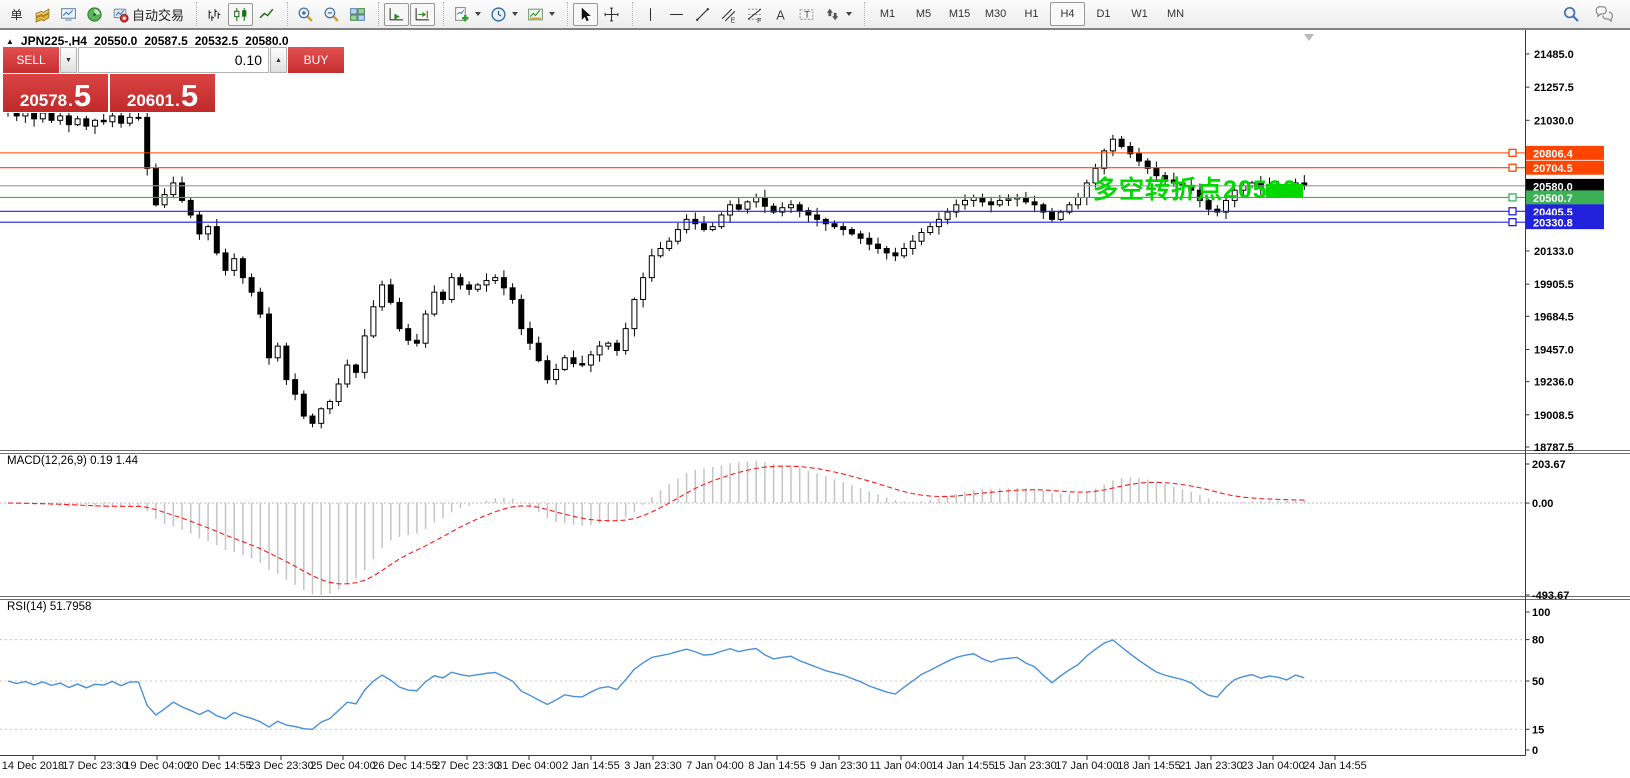  Describe the element at coordinates (728, 14) in the screenshot. I see `equidistant-channel-tool-button: E` at that location.